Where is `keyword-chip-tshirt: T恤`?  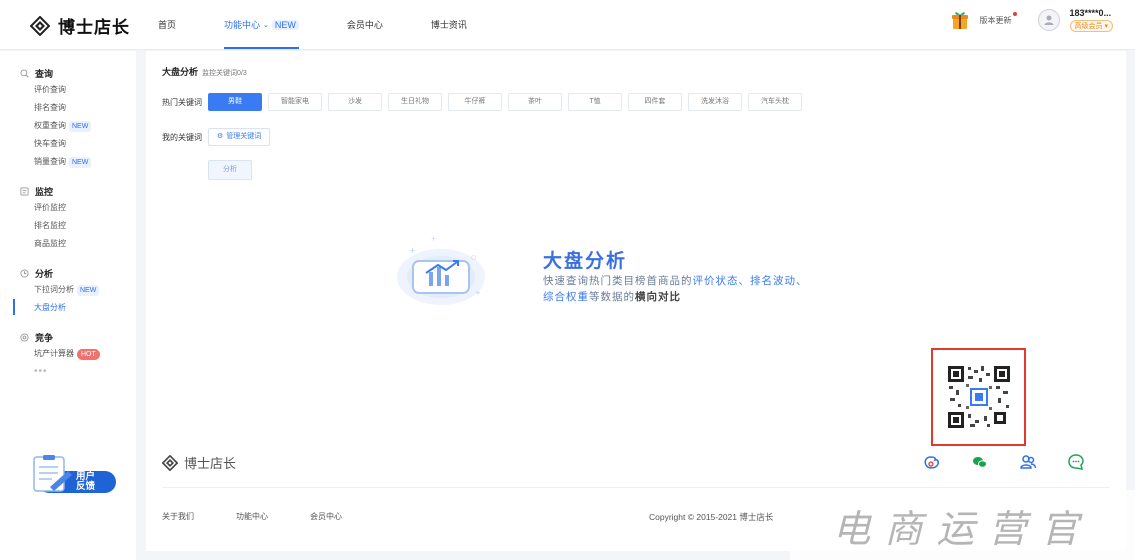
keyword-chip-tshirt: T恤 is located at coordinates (595, 102).